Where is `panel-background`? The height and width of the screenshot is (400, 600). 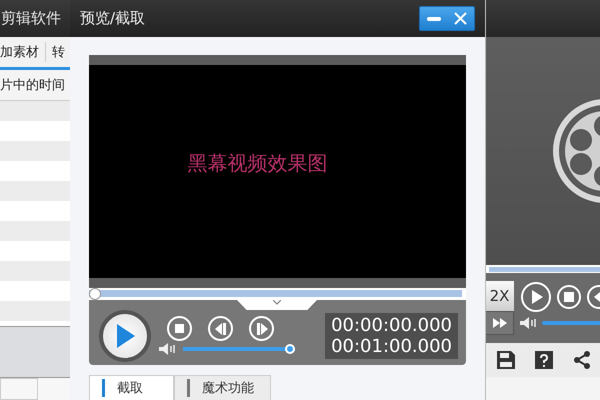
panel-background is located at coordinates (35, 352).